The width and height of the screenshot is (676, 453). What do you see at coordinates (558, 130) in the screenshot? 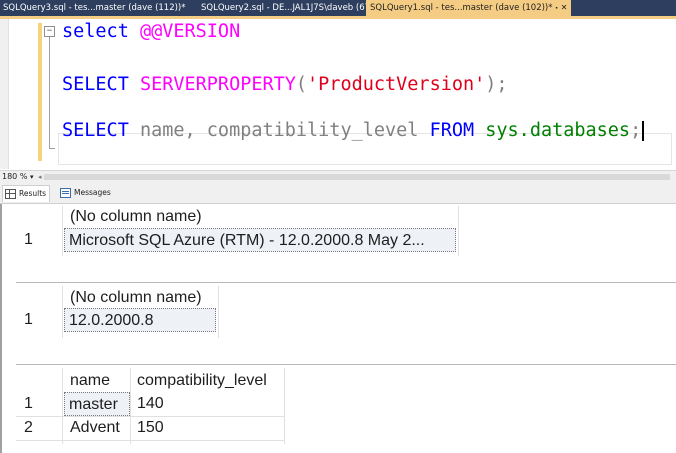
I see `table-name: sys.databases` at bounding box center [558, 130].